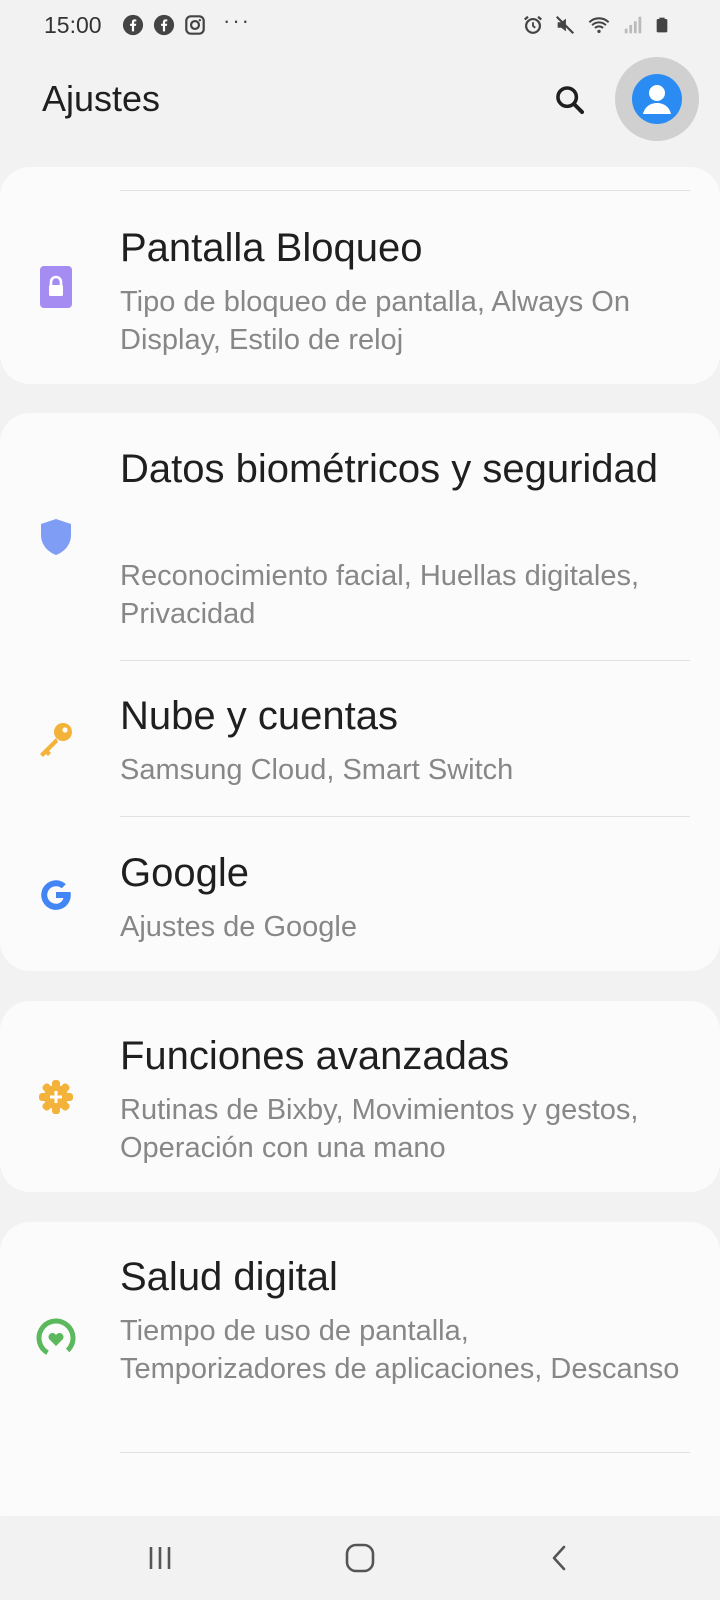 The height and width of the screenshot is (1600, 720). I want to click on item-title: Pantalla Bloqueo, so click(271, 248).